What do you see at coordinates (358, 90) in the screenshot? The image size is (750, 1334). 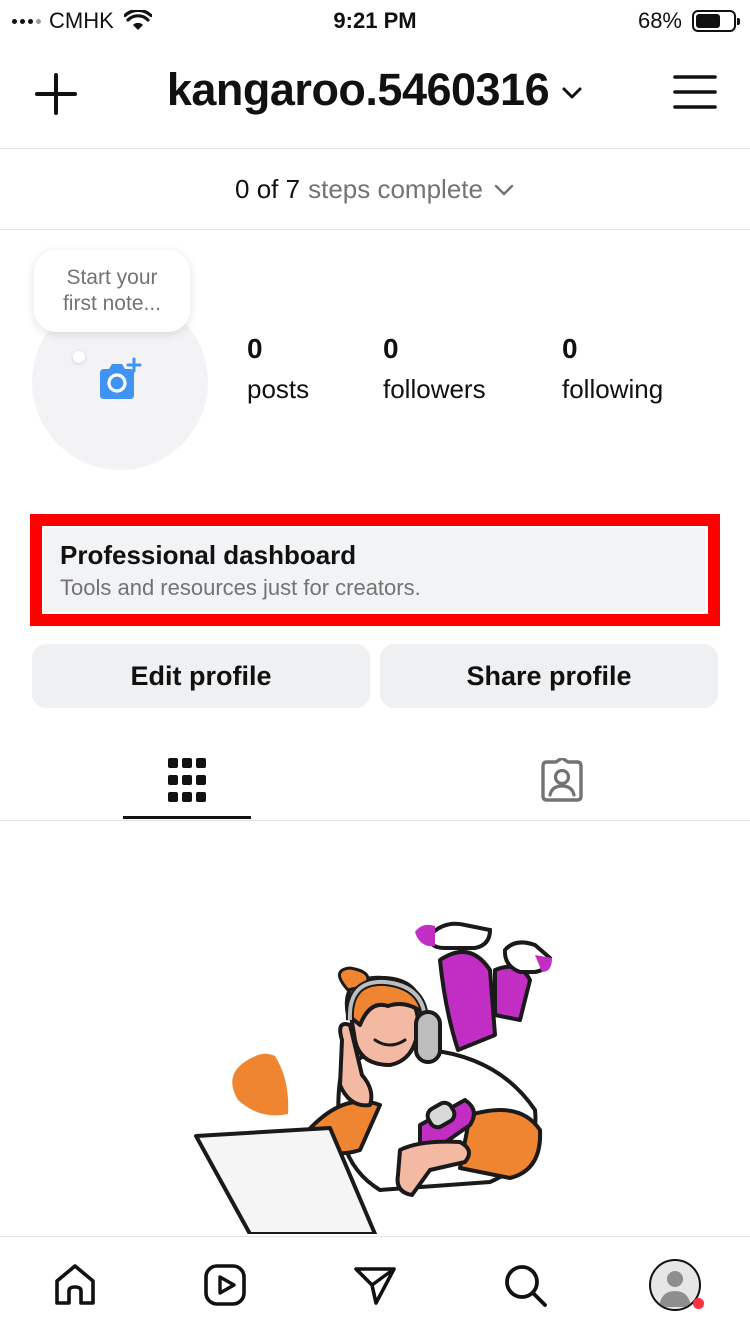 I see `username-title: kangaroo.5460316` at bounding box center [358, 90].